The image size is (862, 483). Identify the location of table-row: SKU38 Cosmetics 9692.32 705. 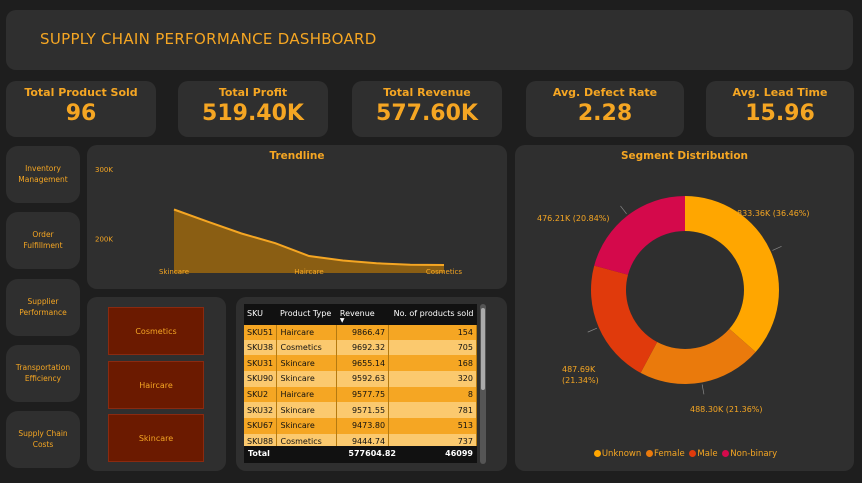
(360, 347).